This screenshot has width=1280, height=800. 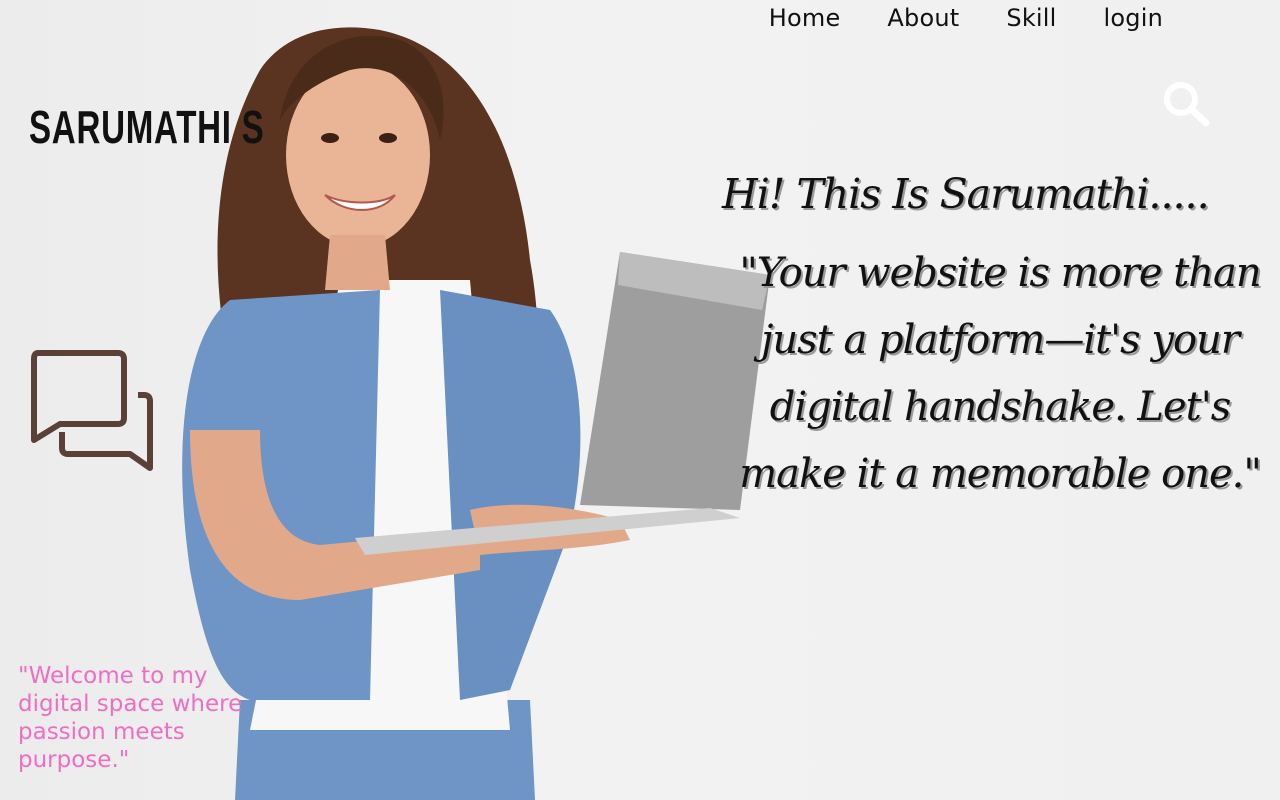 I want to click on search-icon, so click(x=1187, y=104).